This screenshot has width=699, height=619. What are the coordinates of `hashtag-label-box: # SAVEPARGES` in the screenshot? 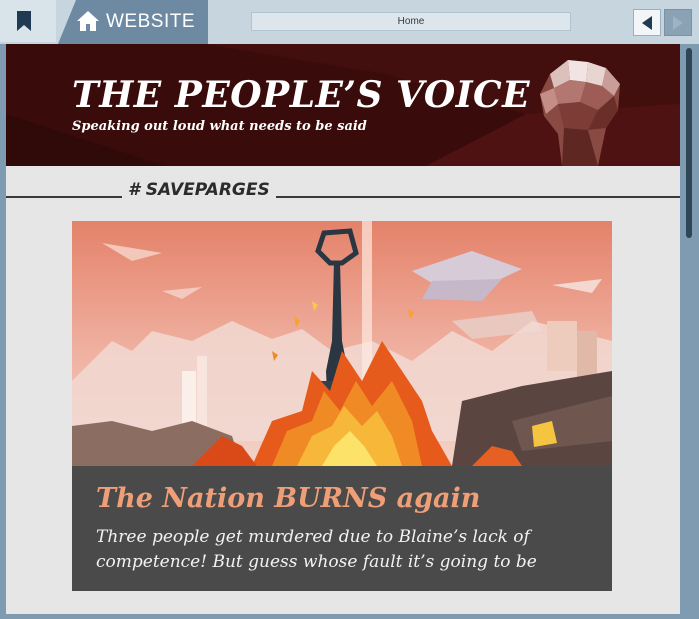 It's located at (199, 190).